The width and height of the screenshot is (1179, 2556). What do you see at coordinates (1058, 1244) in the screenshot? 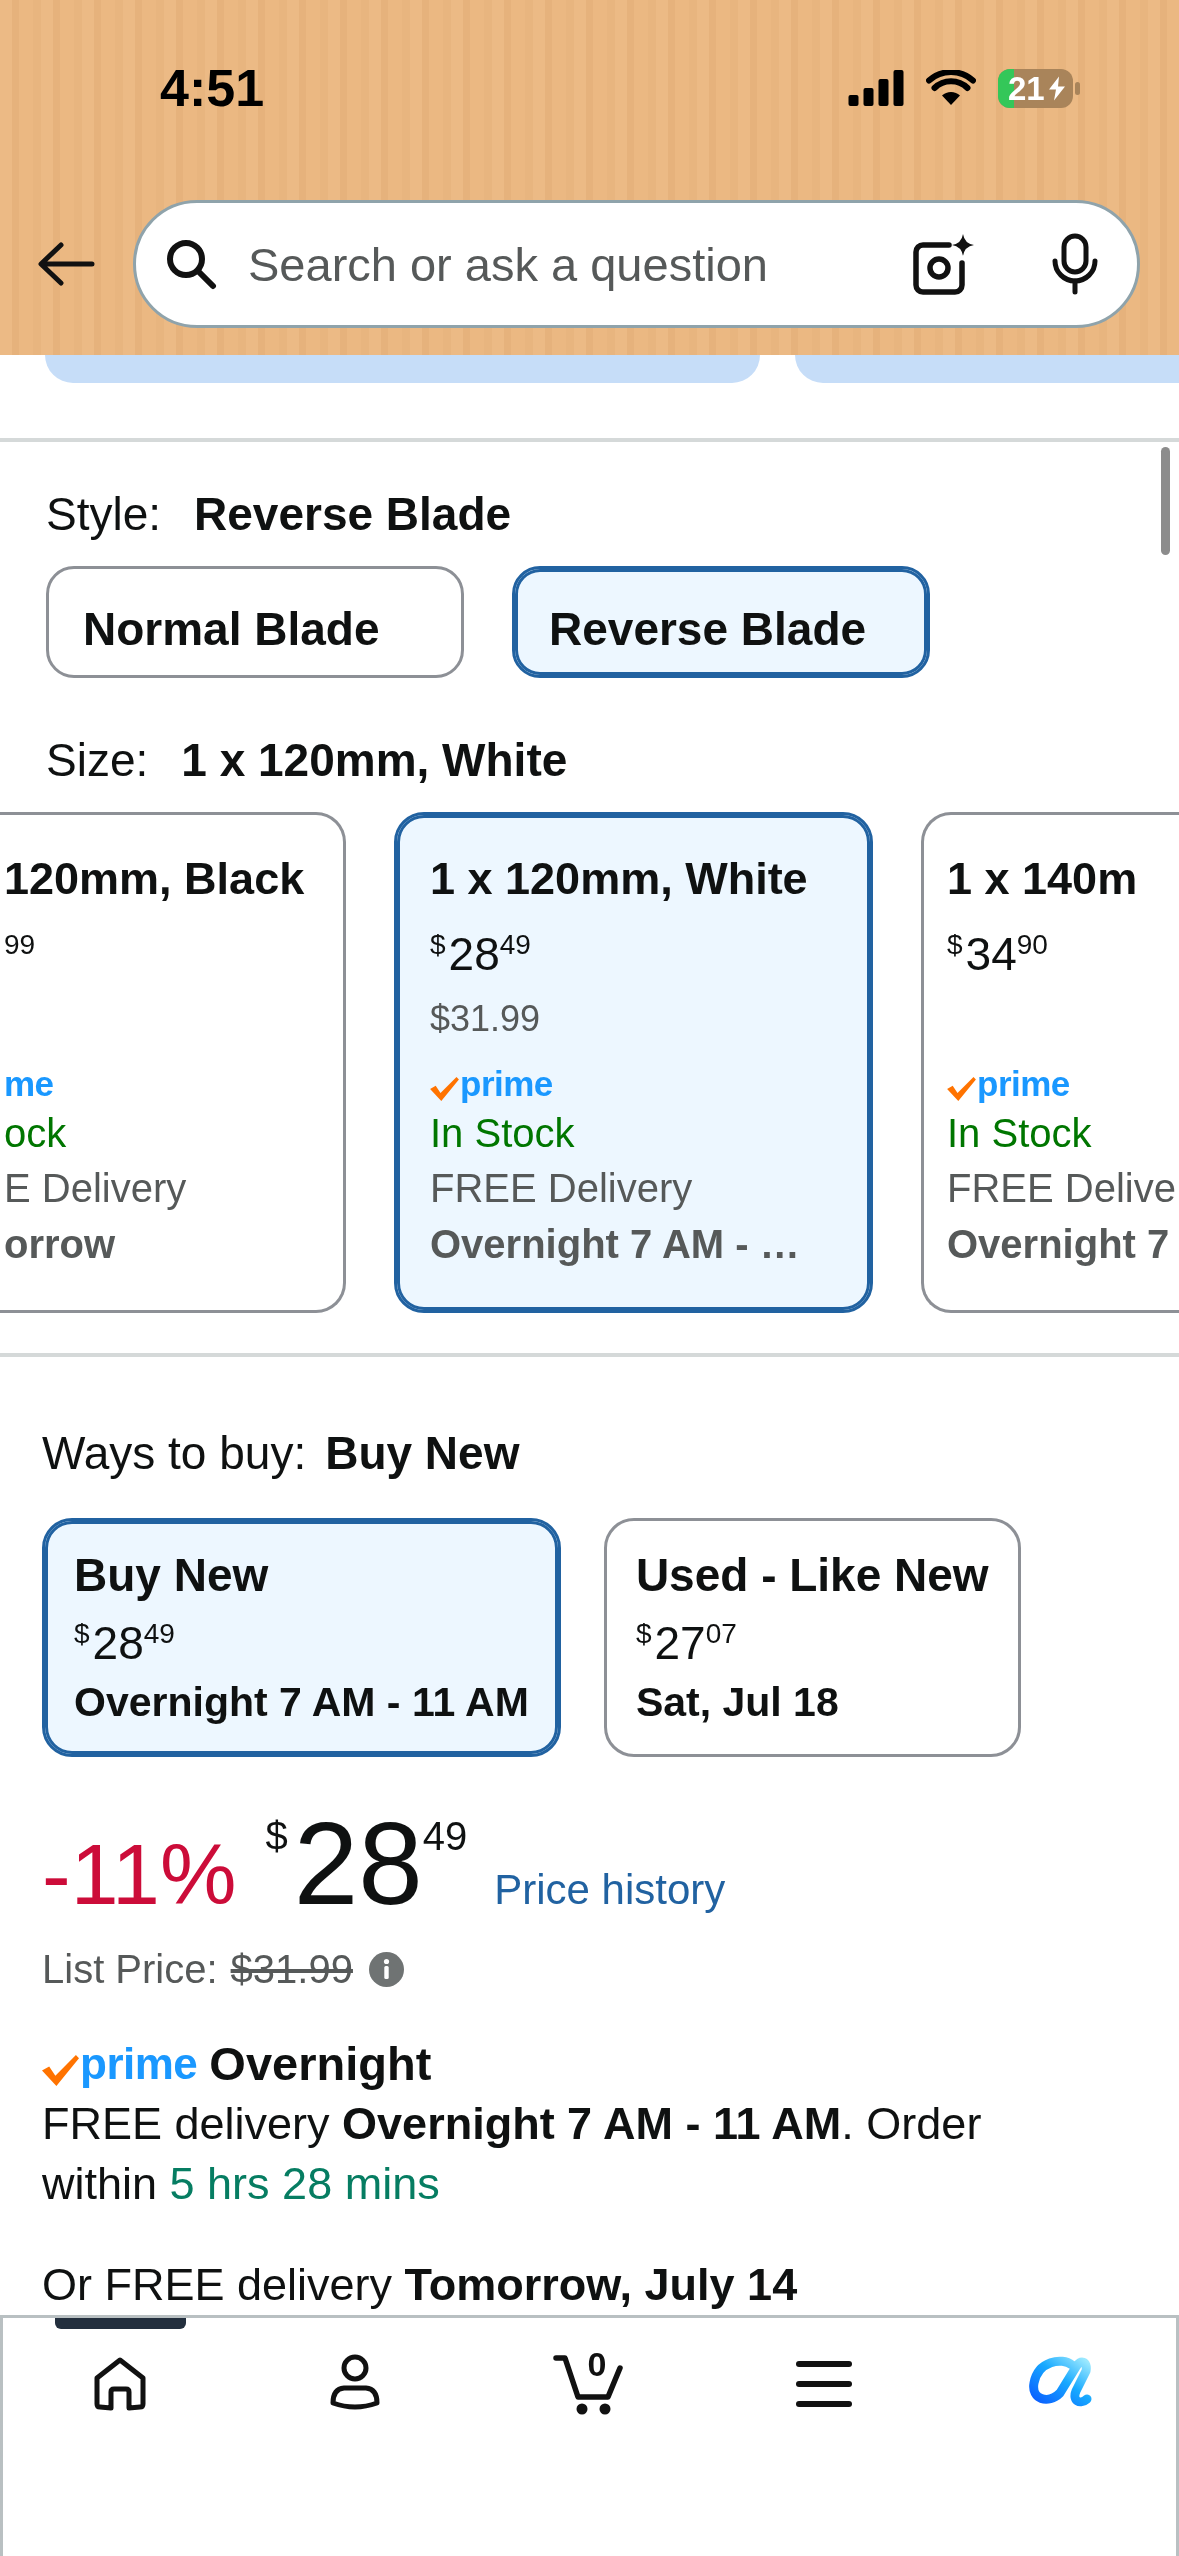
I see `delivery-date: Overnight 7` at bounding box center [1058, 1244].